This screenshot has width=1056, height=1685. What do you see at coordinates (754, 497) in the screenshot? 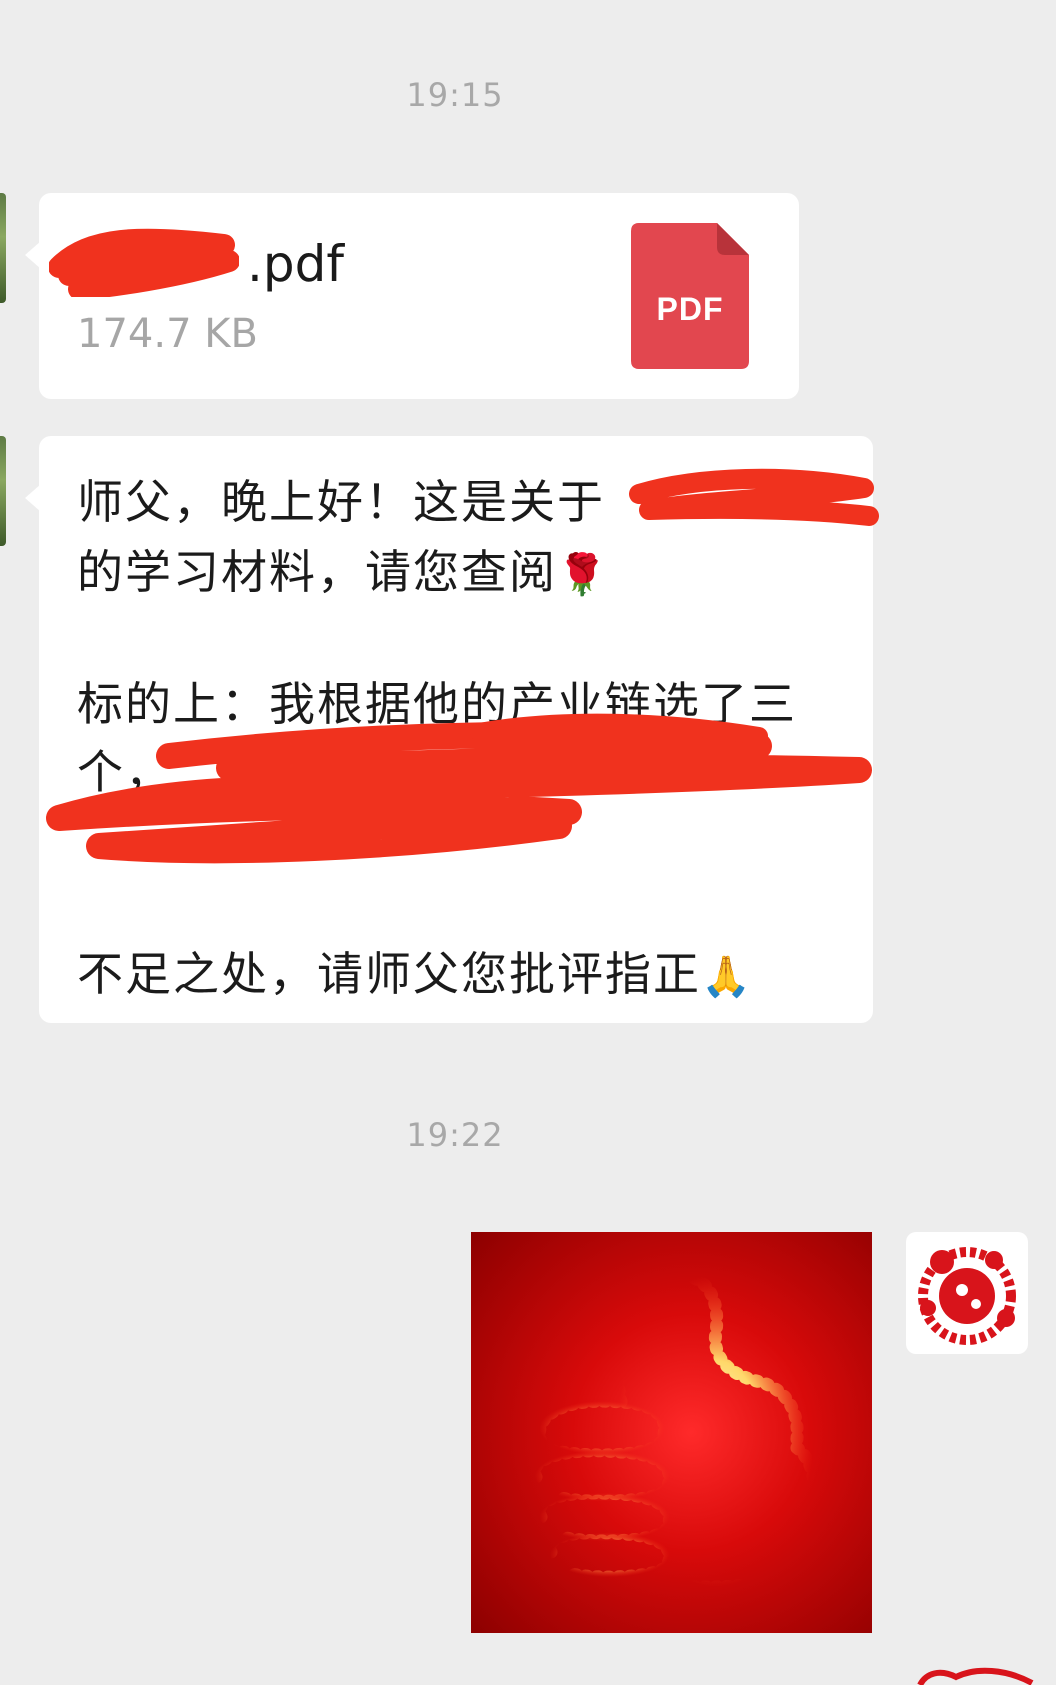
I see `redaction-mark` at bounding box center [754, 497].